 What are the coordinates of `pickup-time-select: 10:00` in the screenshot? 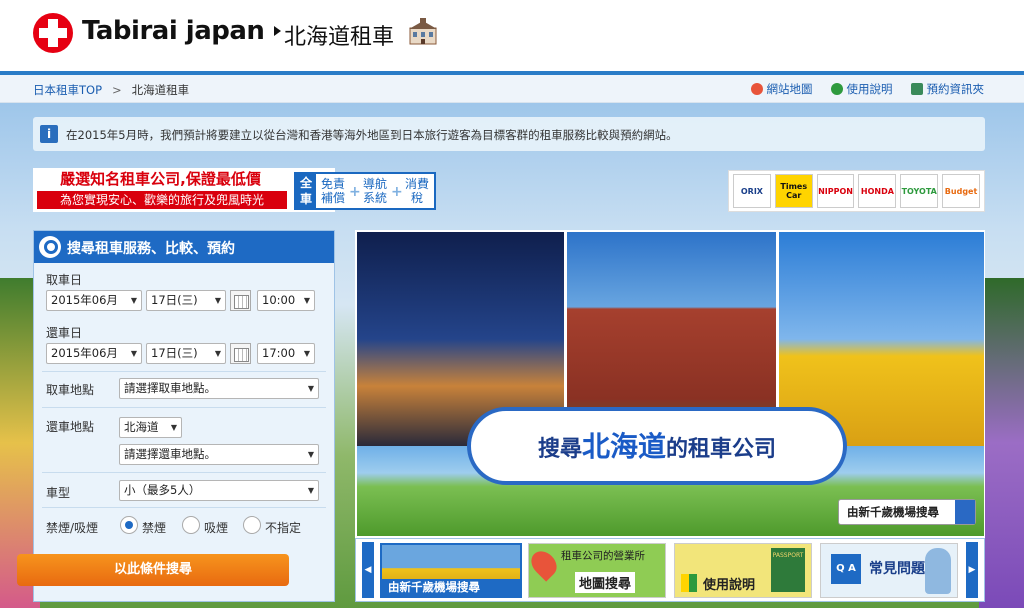 It's located at (286, 300).